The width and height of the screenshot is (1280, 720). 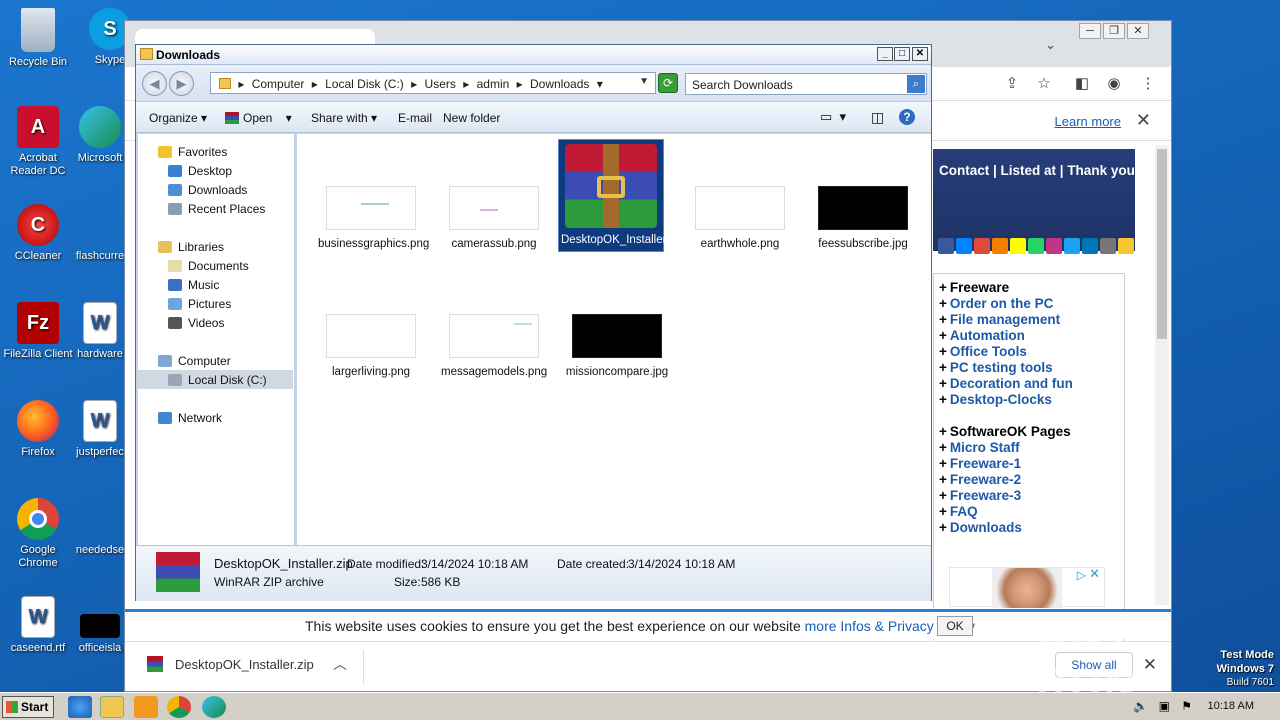 What do you see at coordinates (1031, 384) in the screenshot?
I see `menu-link: + Decoration and fun` at bounding box center [1031, 384].